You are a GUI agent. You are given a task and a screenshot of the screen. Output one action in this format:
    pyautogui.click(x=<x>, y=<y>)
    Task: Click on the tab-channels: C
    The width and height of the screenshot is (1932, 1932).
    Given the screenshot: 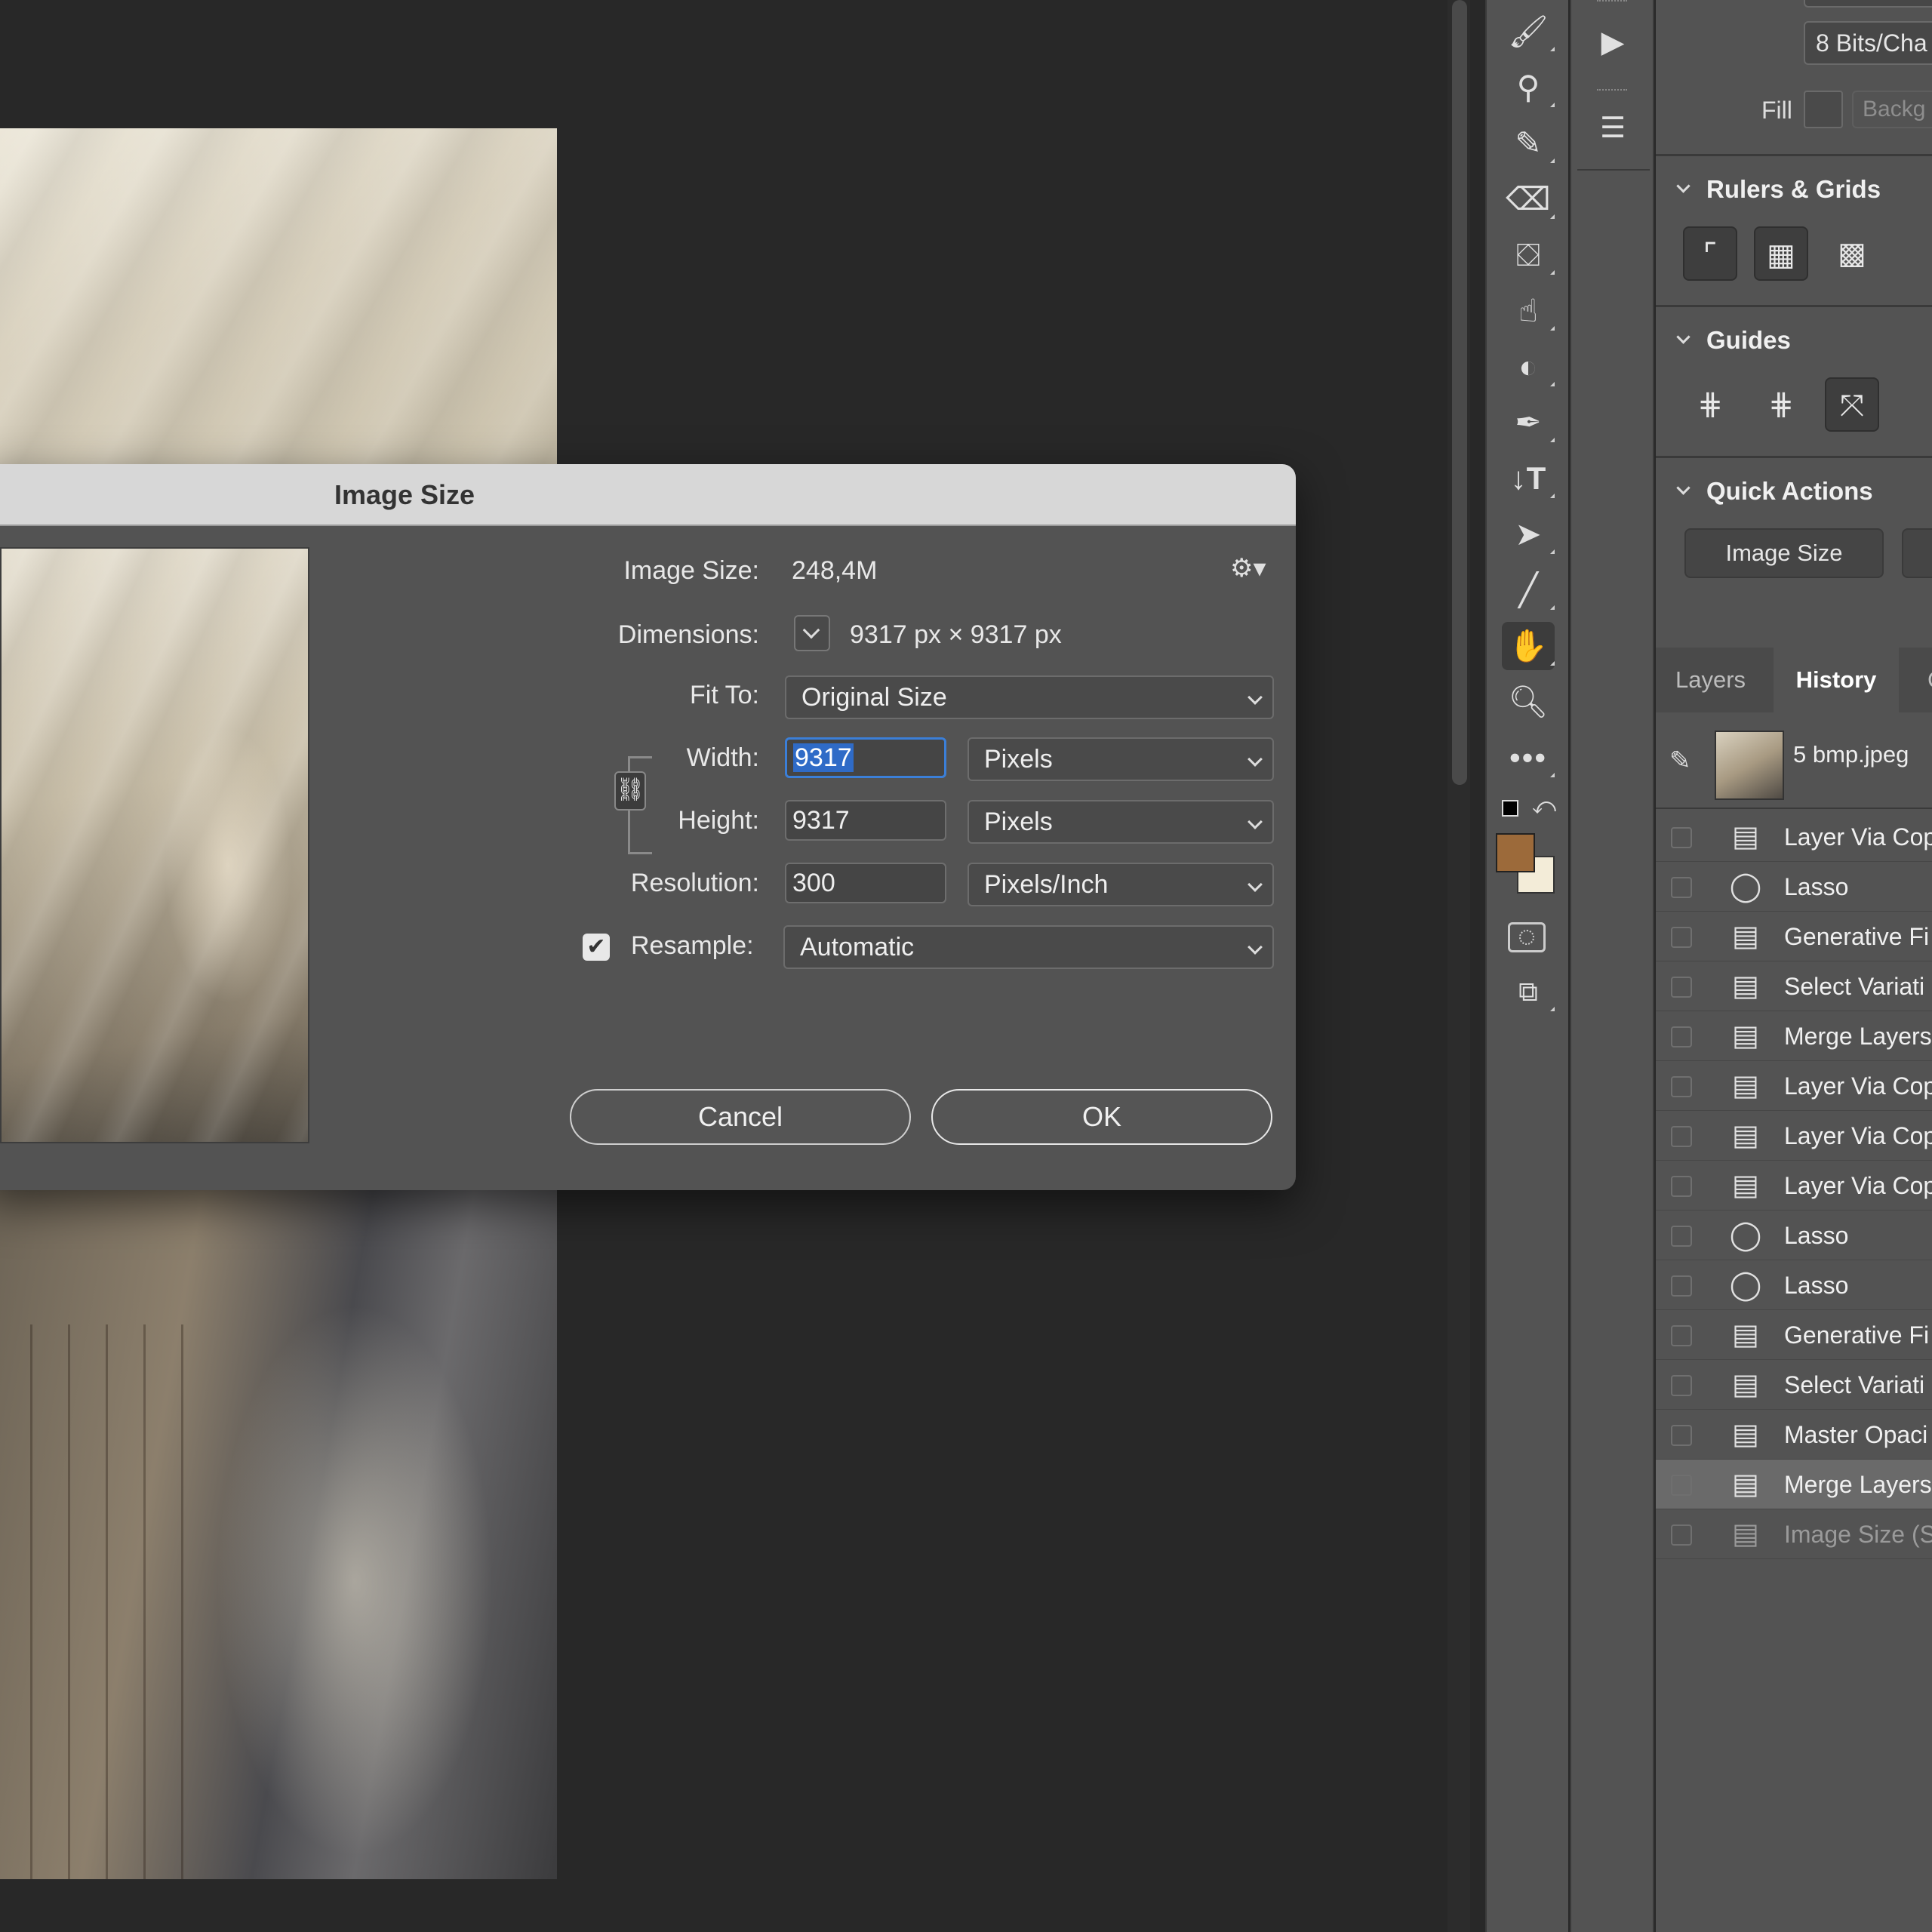 What is the action you would take?
    pyautogui.click(x=1920, y=680)
    